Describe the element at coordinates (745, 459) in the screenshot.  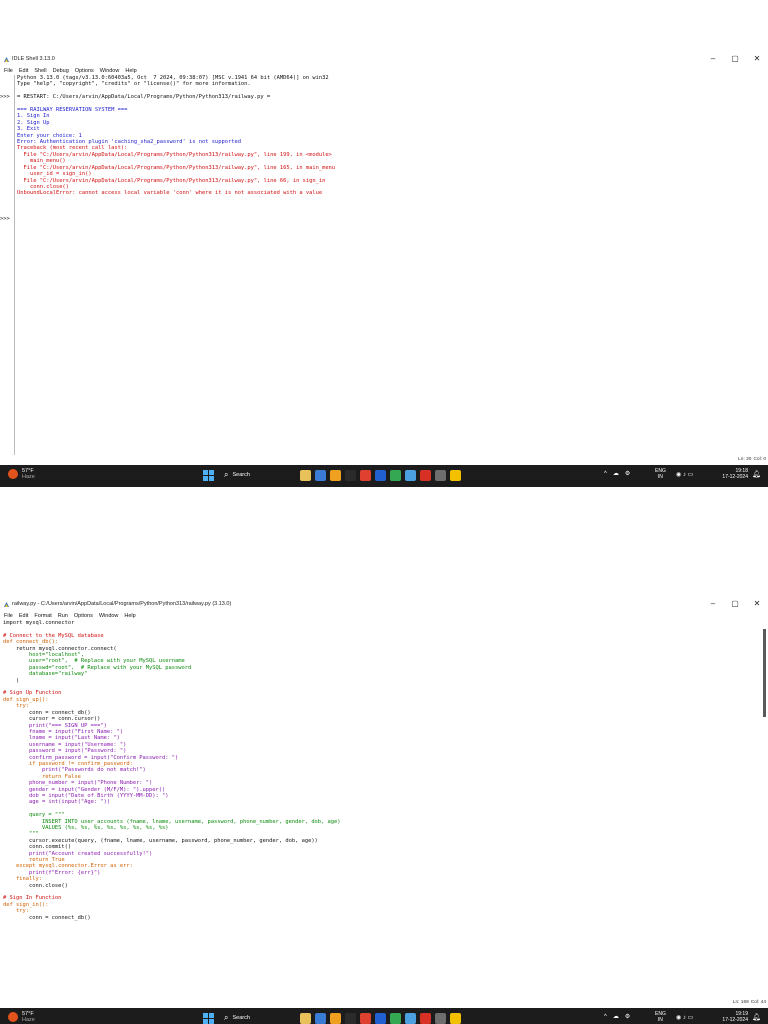
I see `status-line: Ln: 20` at that location.